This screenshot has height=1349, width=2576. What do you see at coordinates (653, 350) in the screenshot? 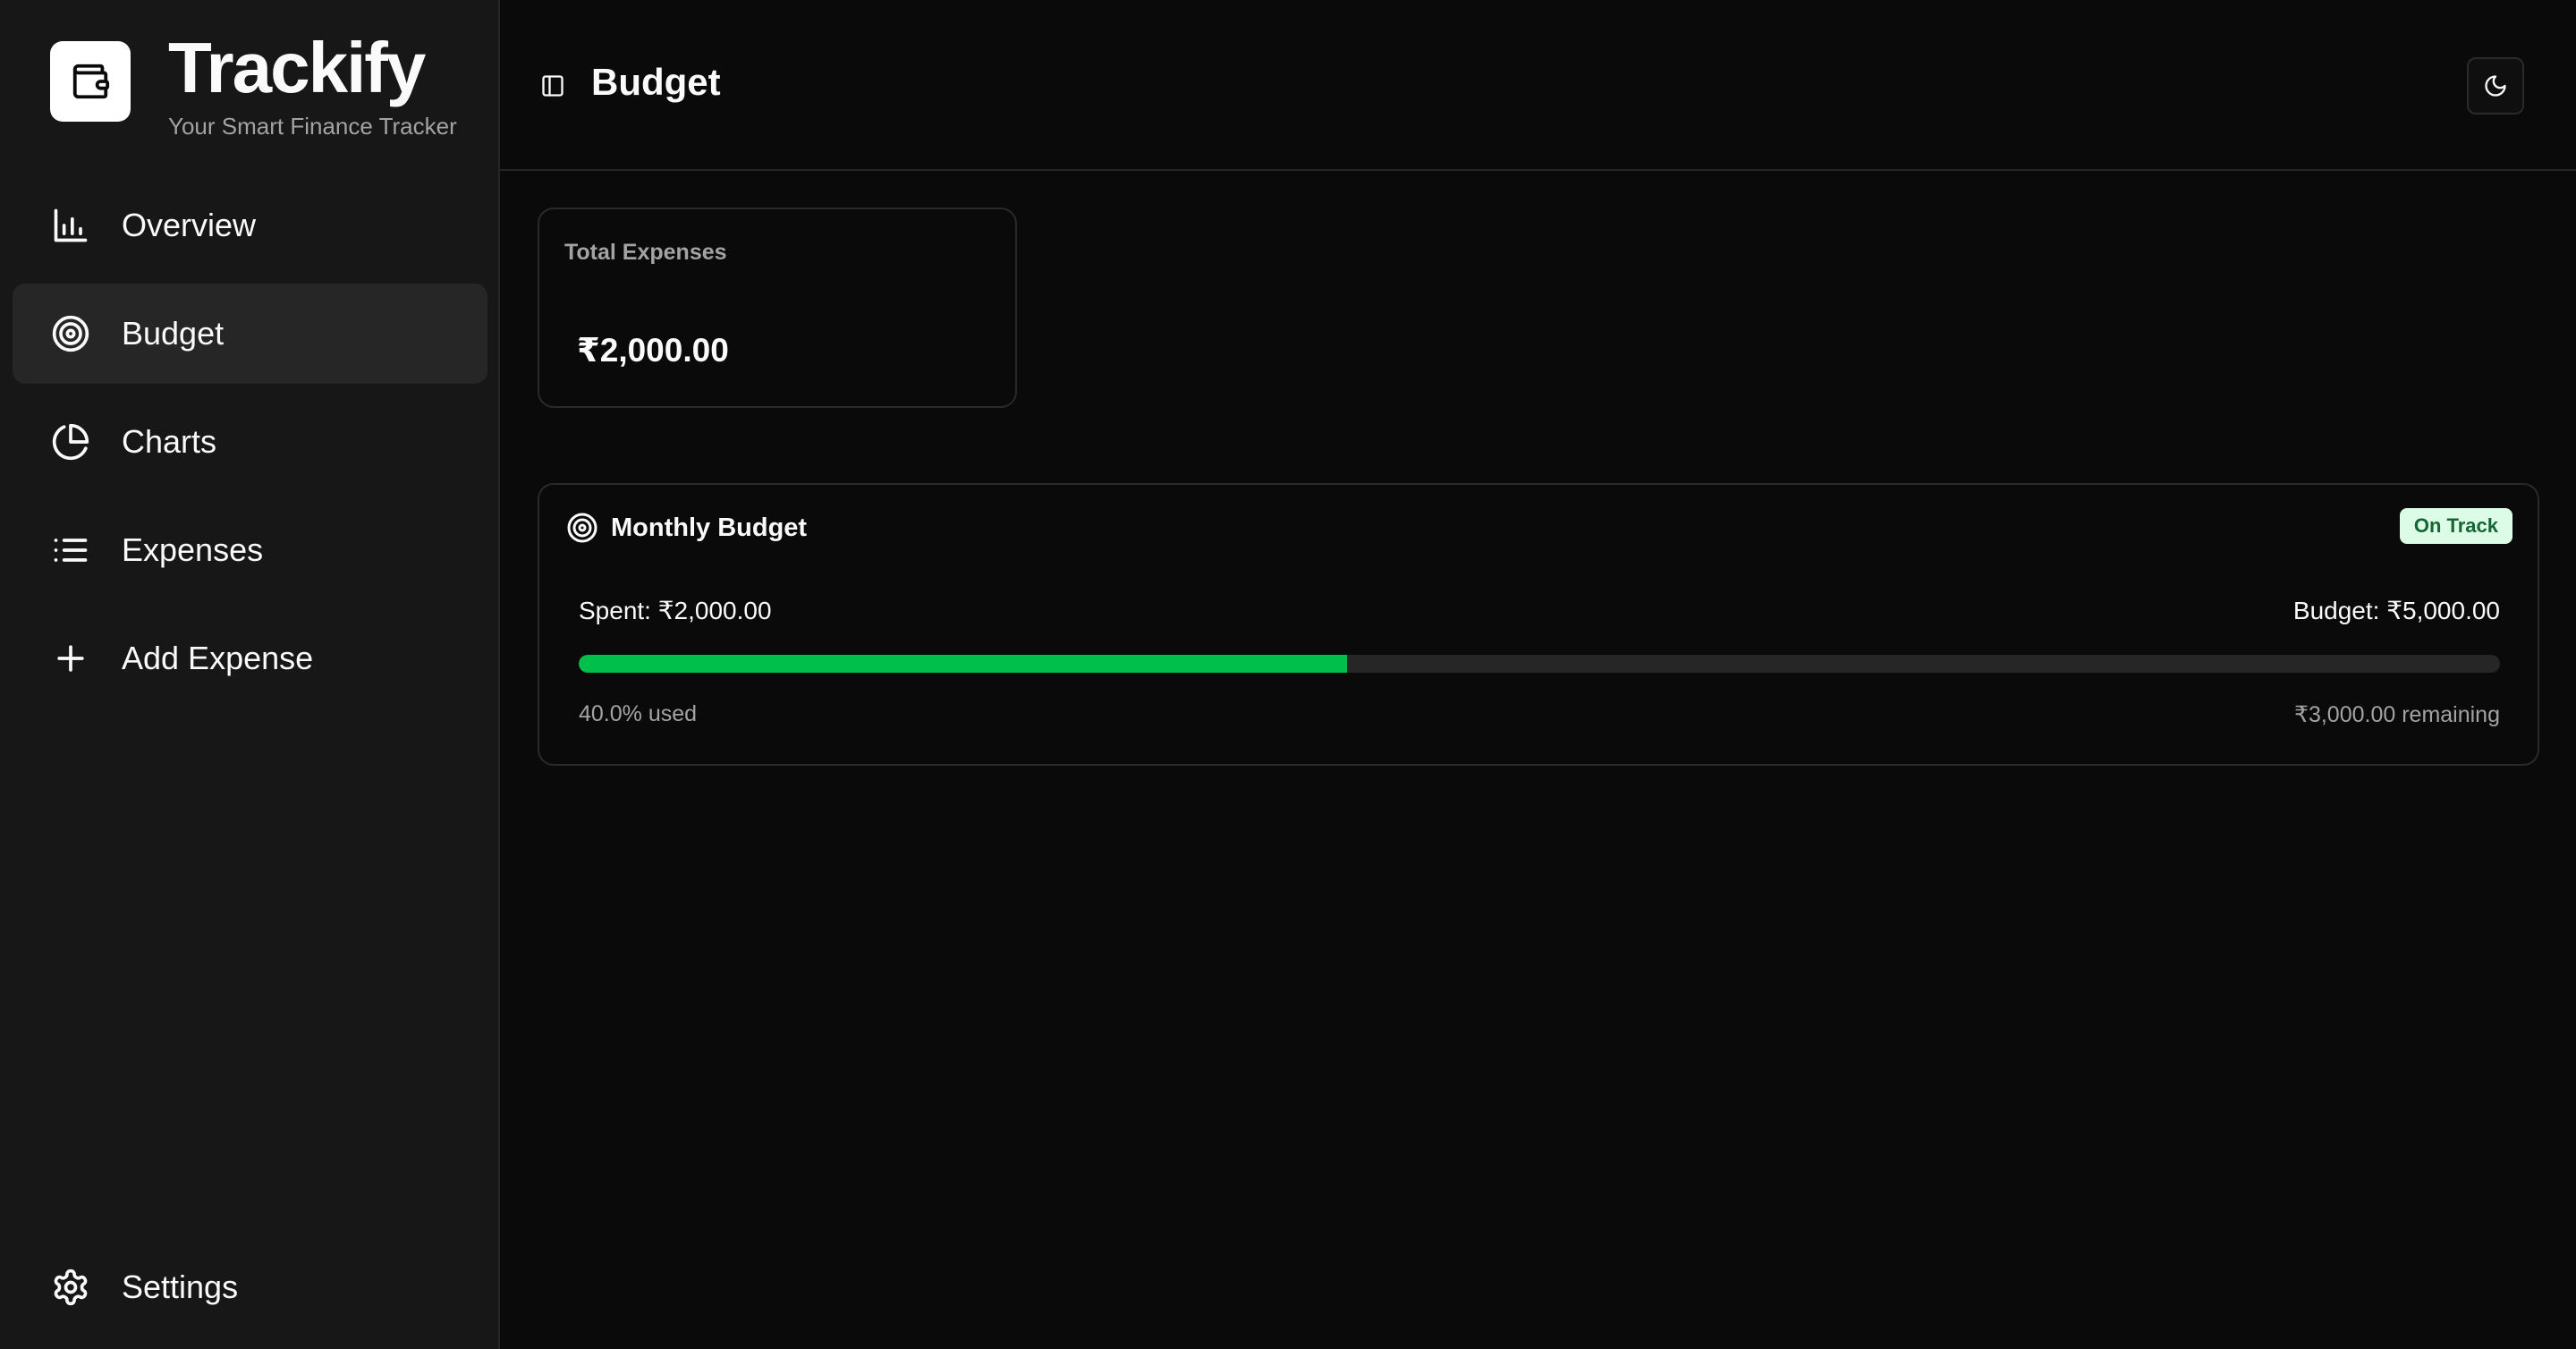
I see `total-expenses-value: ₹2,000.00` at bounding box center [653, 350].